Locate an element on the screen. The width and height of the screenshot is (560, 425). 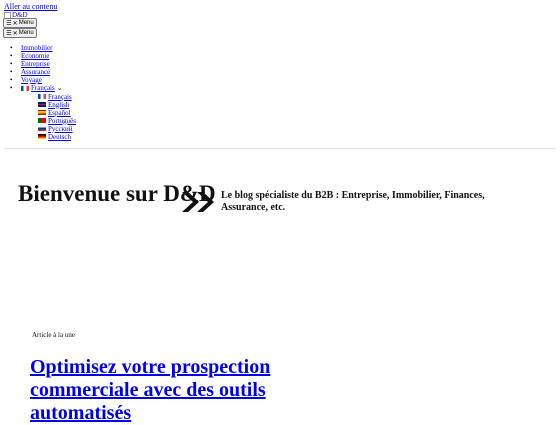
nav-link-economie: Economie is located at coordinates (35, 56).